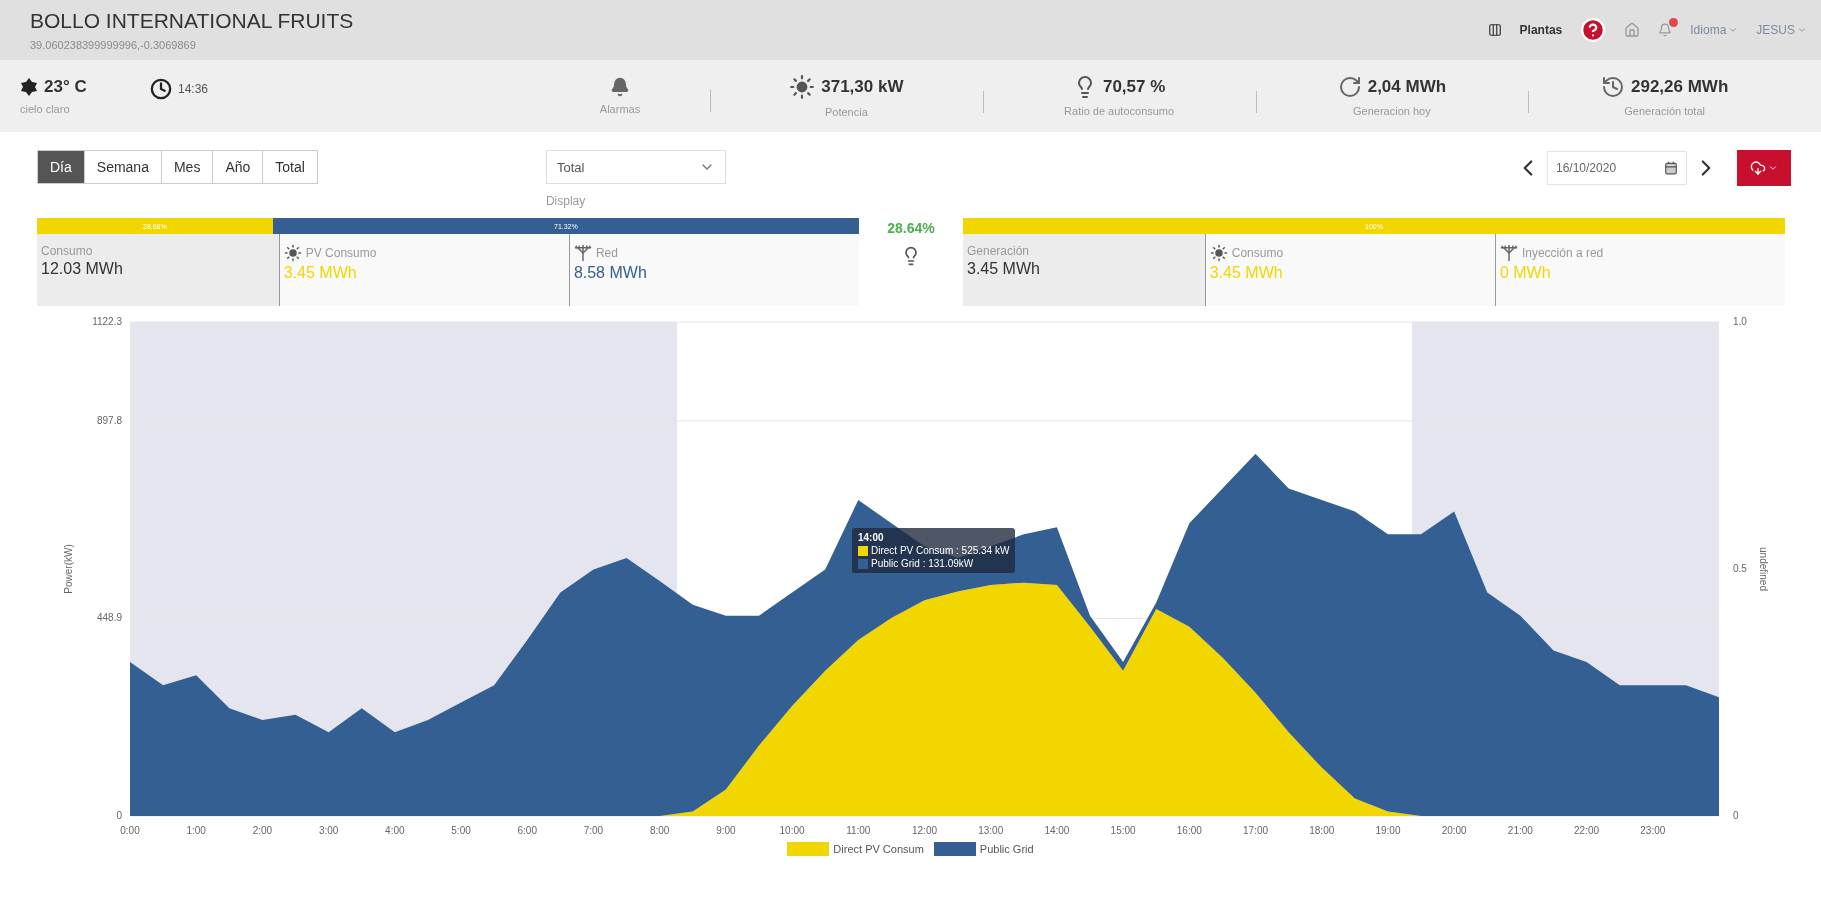 The height and width of the screenshot is (914, 1821). What do you see at coordinates (620, 87) in the screenshot?
I see `bell-icon` at bounding box center [620, 87].